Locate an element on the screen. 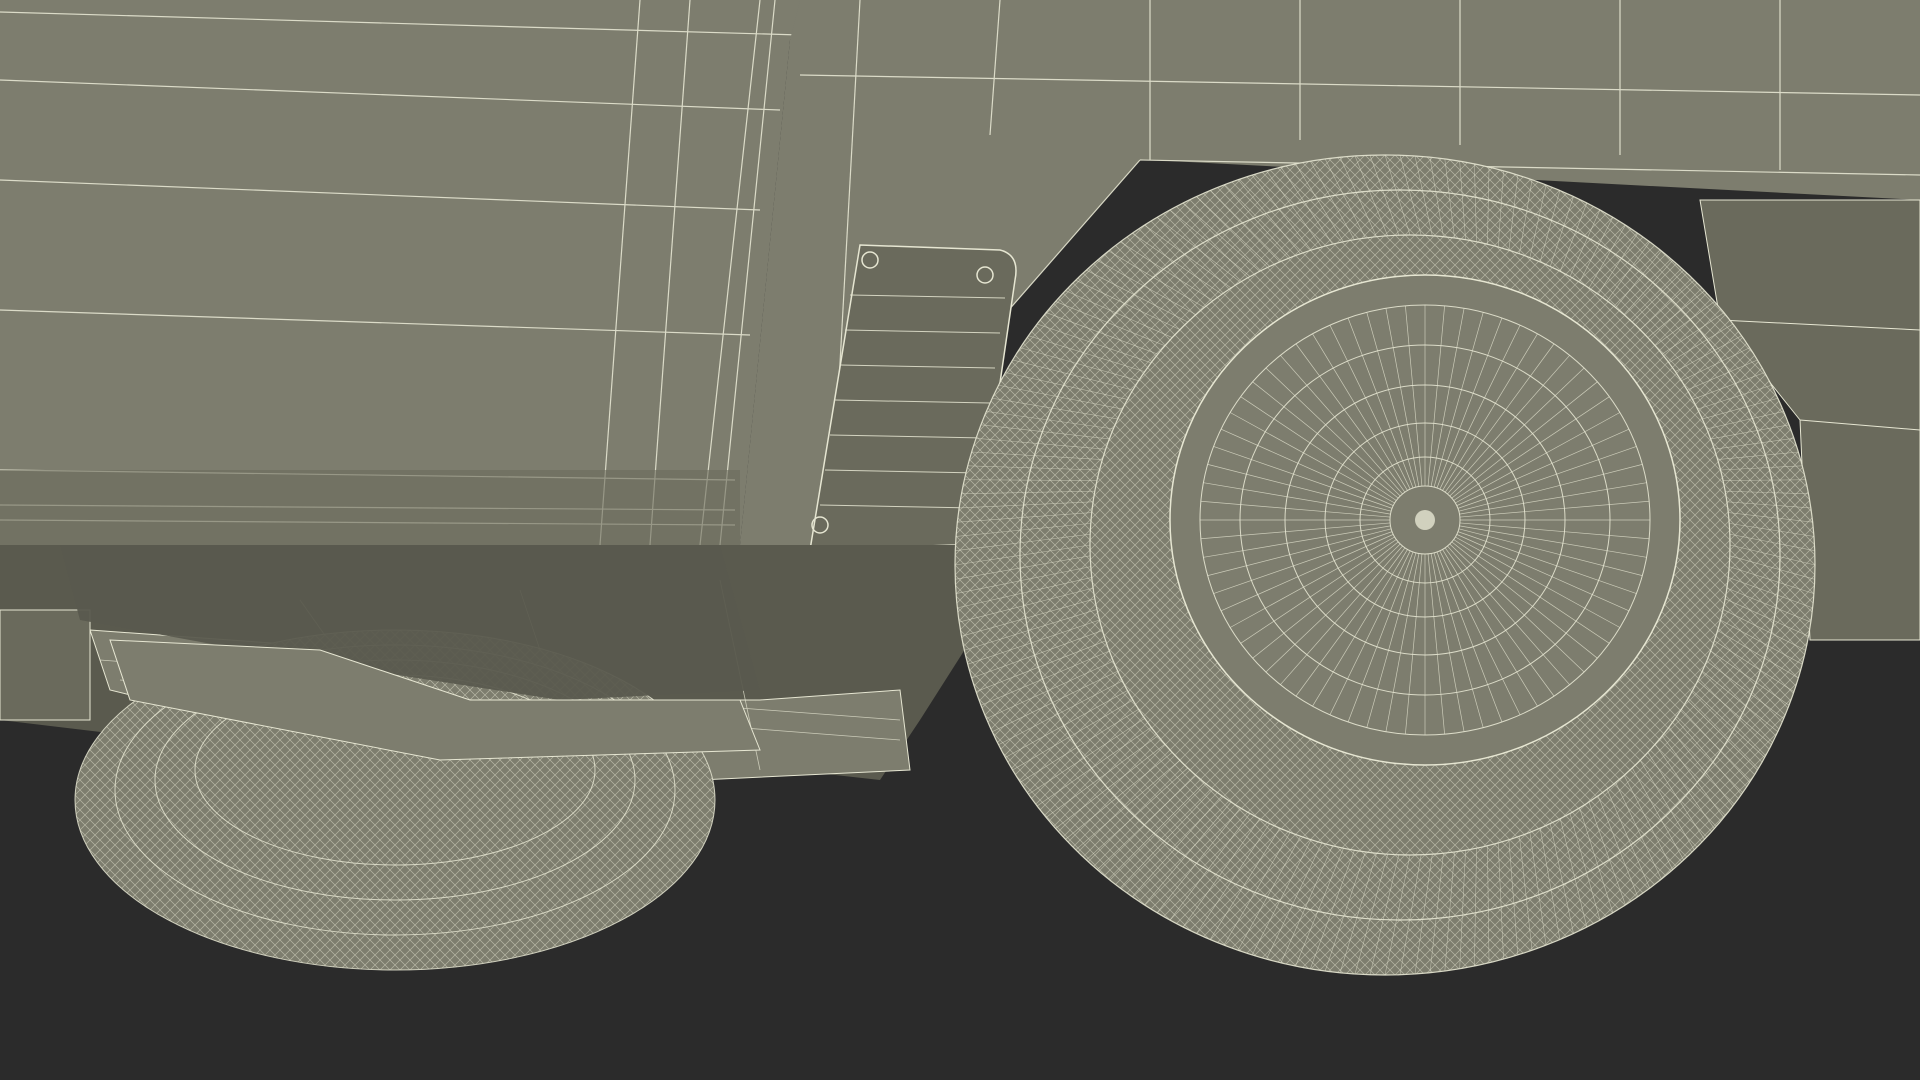 The height and width of the screenshot is (1080, 1920). hub-center is located at coordinates (1425, 520).